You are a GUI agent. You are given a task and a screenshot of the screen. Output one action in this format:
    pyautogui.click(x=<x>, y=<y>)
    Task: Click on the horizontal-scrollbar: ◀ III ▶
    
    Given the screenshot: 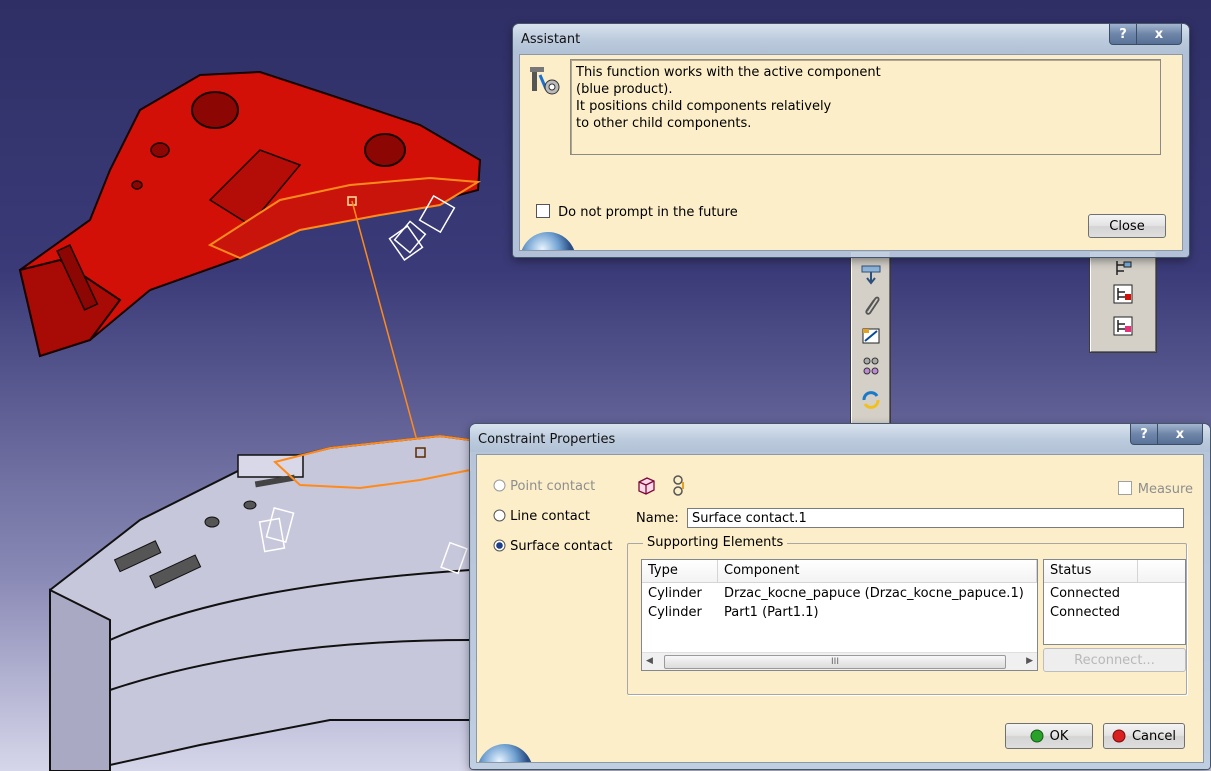 What is the action you would take?
    pyautogui.click(x=839, y=661)
    